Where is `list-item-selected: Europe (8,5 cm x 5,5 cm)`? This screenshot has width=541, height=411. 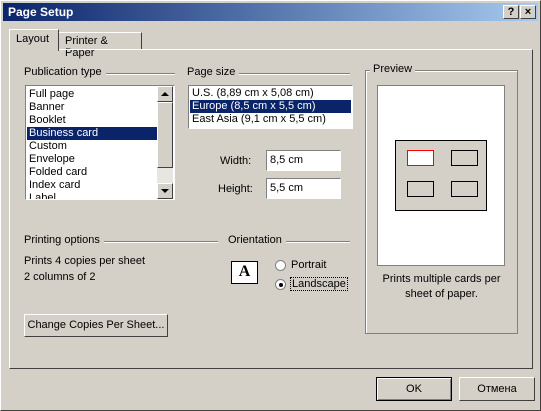 list-item-selected: Europe (8,5 cm x 5,5 cm) is located at coordinates (270, 106).